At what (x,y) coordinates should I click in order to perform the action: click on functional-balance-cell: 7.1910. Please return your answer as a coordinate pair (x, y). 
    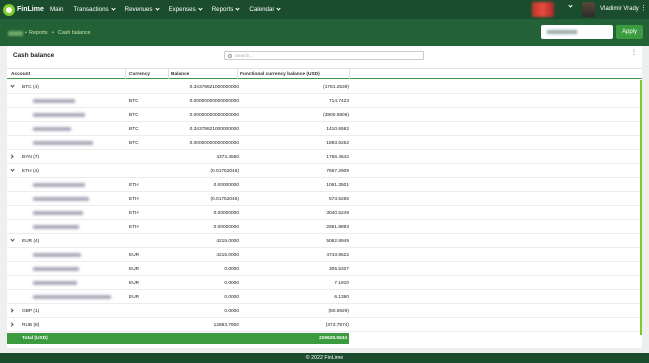
    Looking at the image, I should click on (341, 283).